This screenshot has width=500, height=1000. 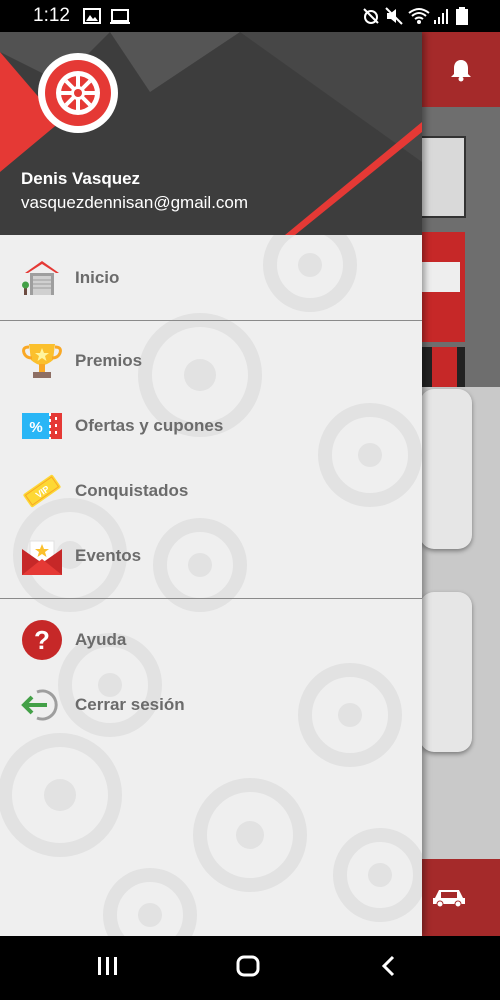 I want to click on user-name: Denis Vasquez, so click(x=81, y=178).